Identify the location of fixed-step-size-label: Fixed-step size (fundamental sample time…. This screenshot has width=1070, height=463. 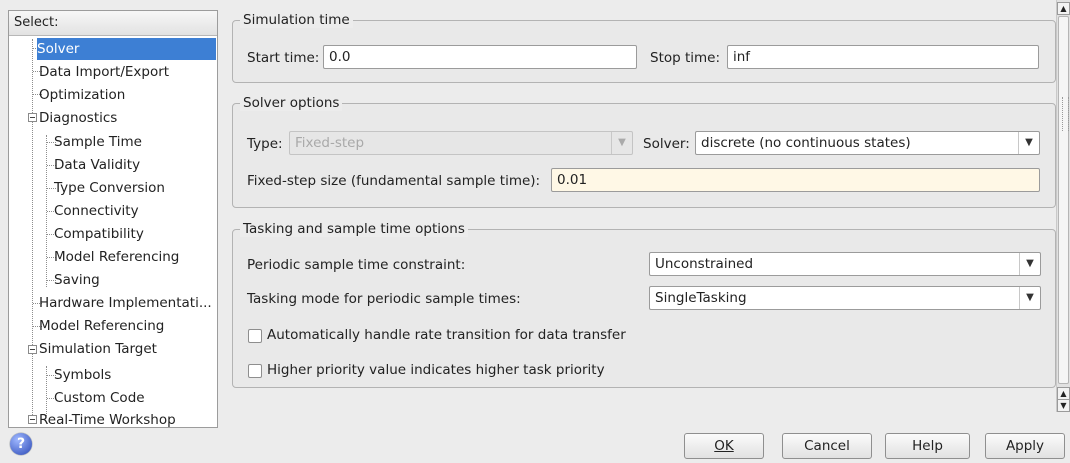
(394, 181).